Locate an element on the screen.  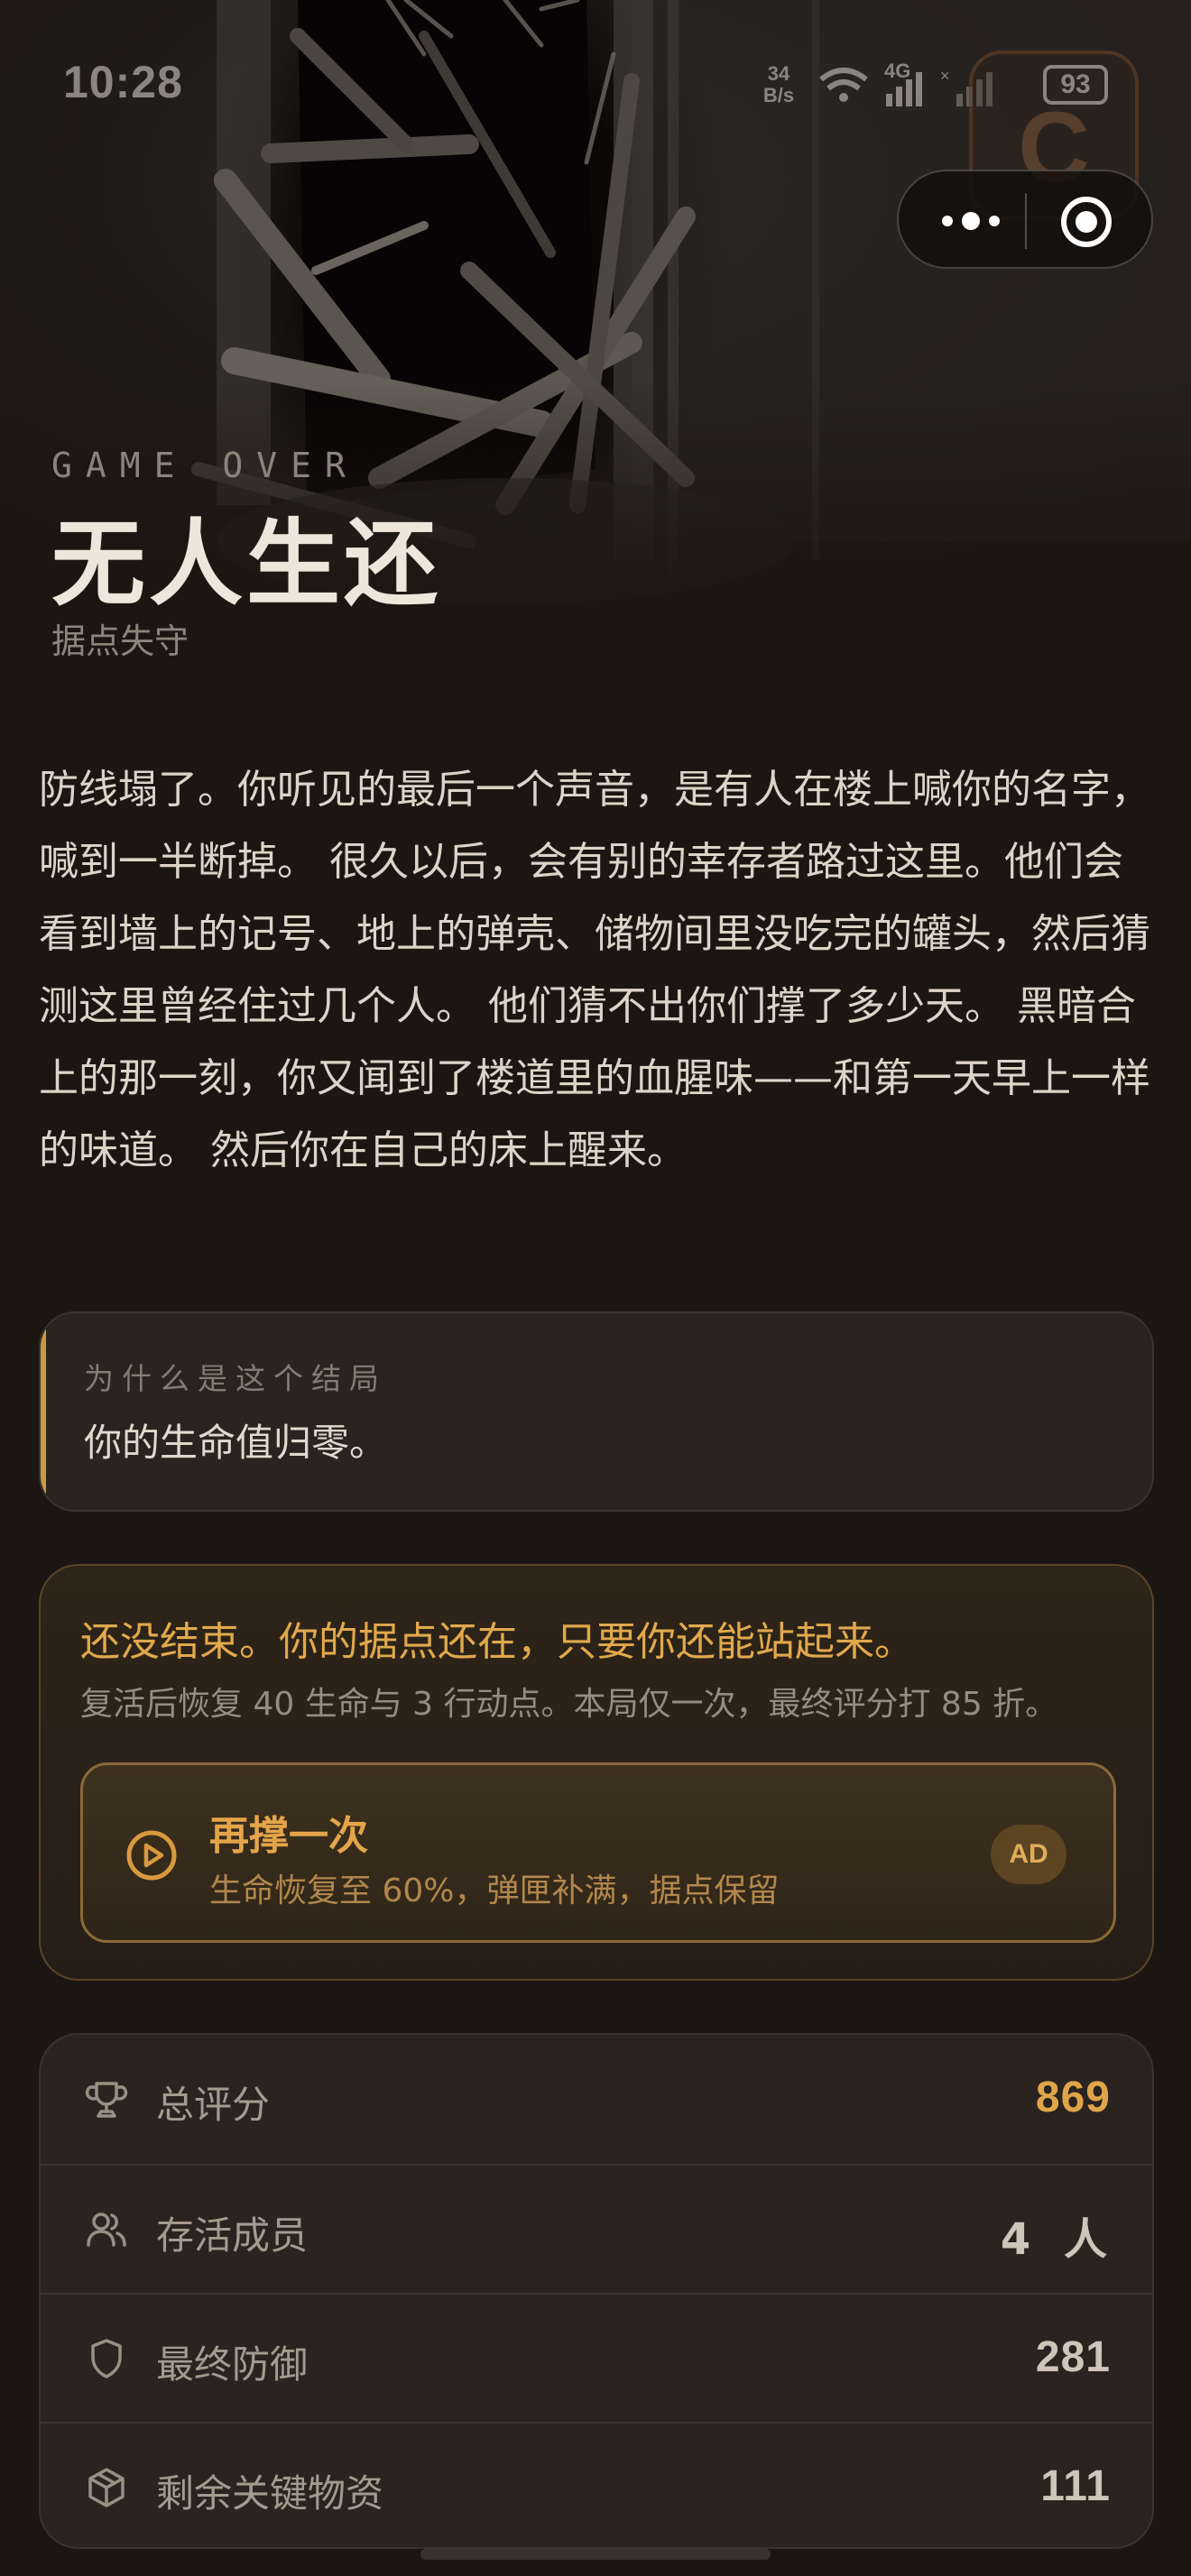
stat-label: 剩余关键物资 is located at coordinates (270, 2494).